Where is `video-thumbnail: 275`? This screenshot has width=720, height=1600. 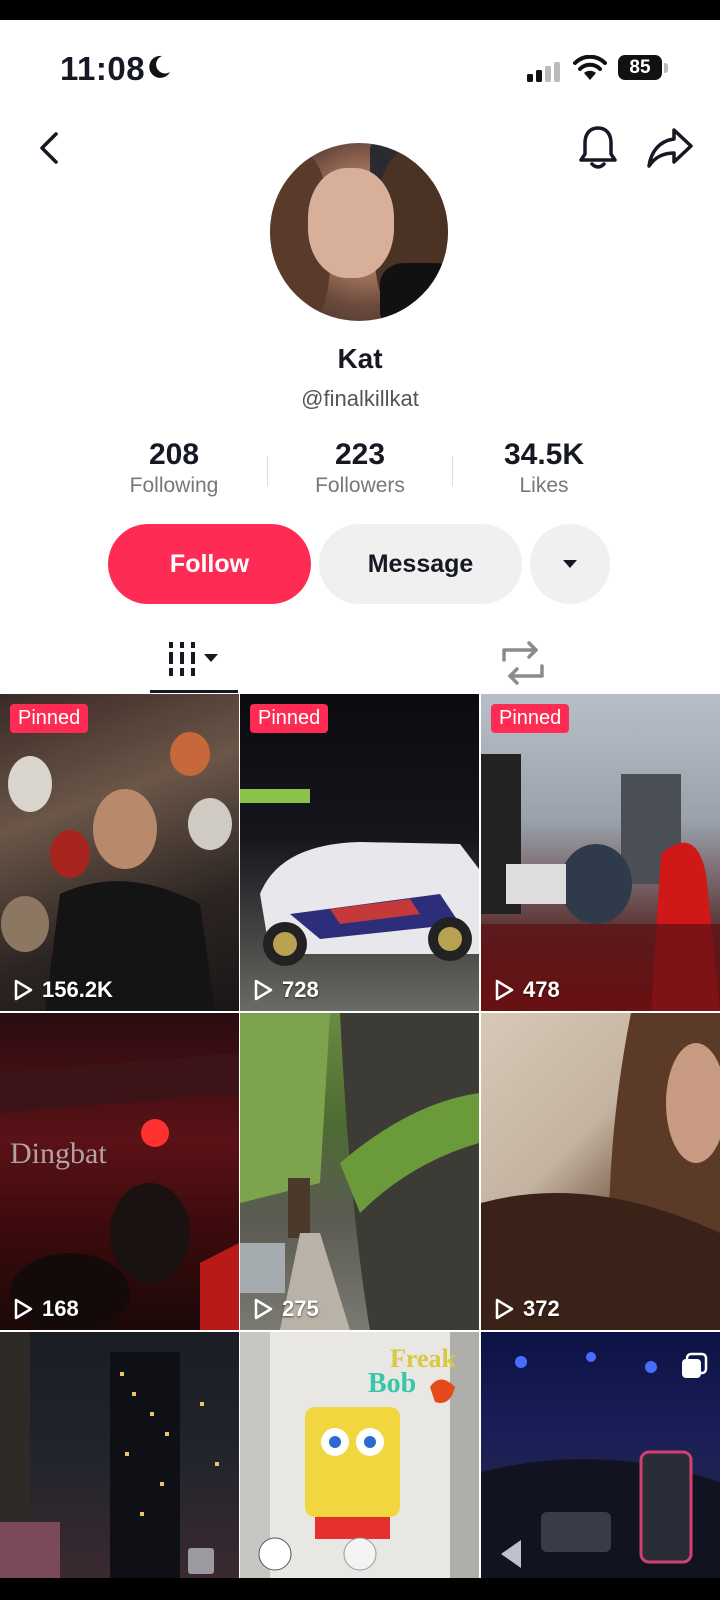 video-thumbnail: 275 is located at coordinates (359, 1171).